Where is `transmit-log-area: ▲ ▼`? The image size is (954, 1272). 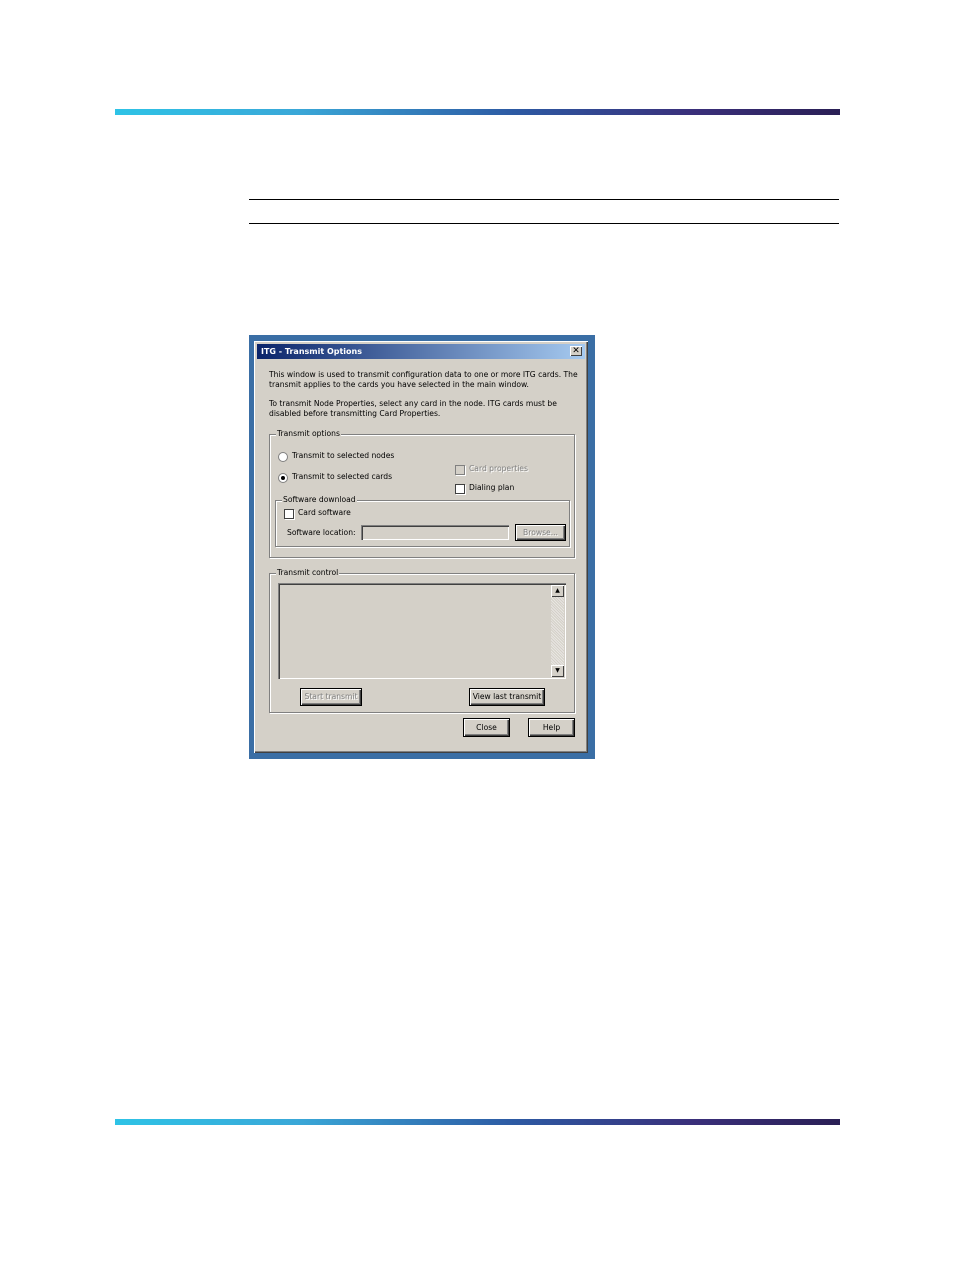
transmit-log-area: ▲ ▼ is located at coordinates (422, 631).